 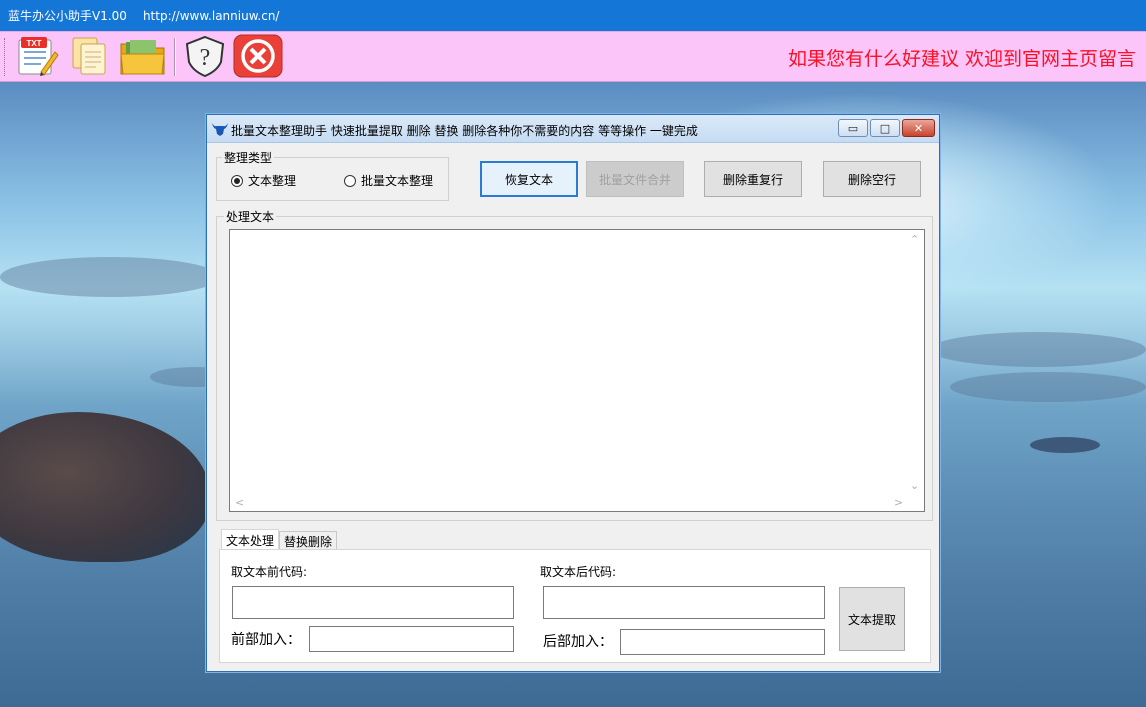 I want to click on txt-badge: TXT, so click(x=33, y=43).